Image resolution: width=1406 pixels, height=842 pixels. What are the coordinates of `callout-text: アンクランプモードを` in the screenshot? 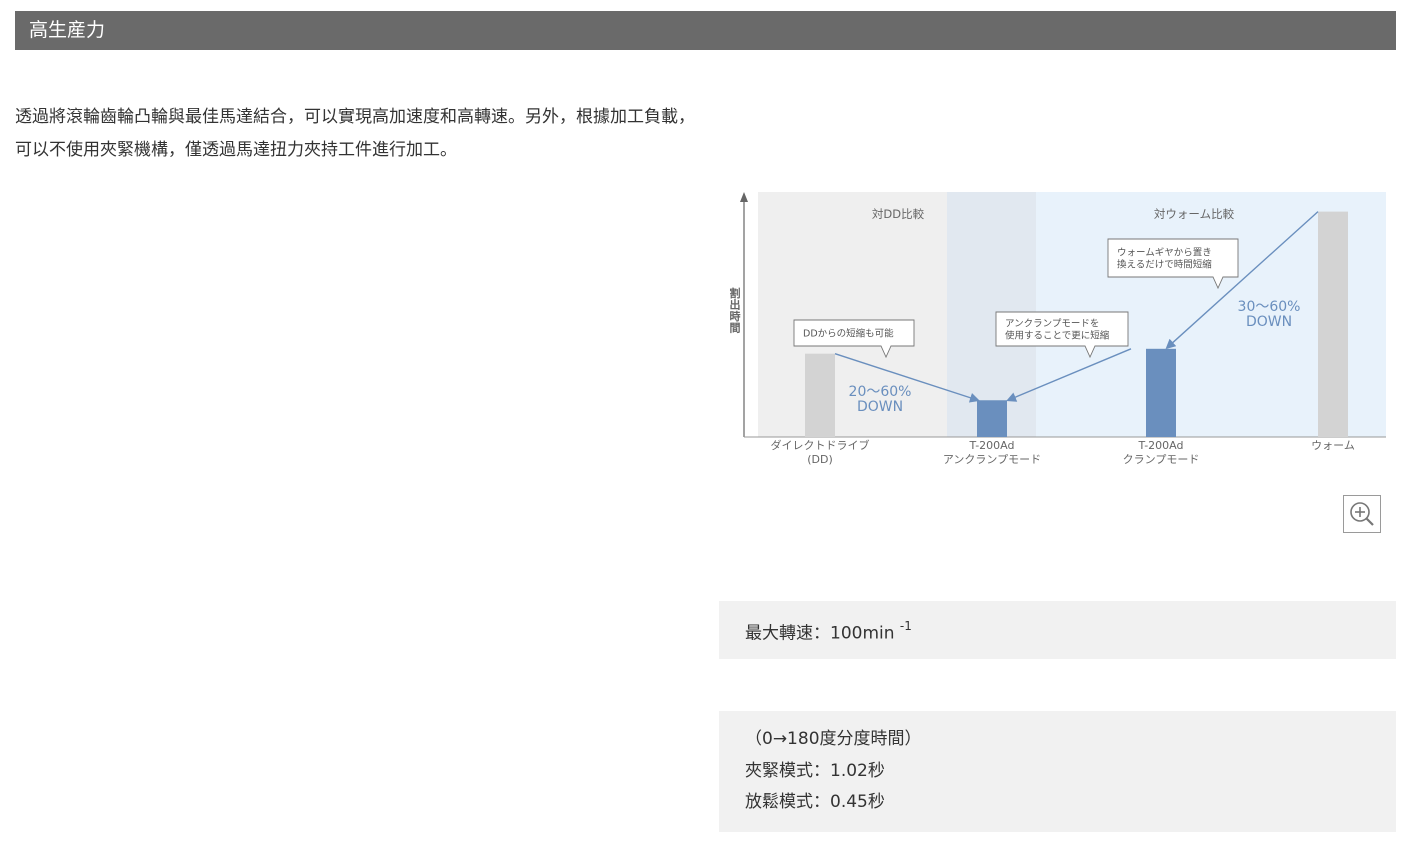 It's located at (1052, 324).